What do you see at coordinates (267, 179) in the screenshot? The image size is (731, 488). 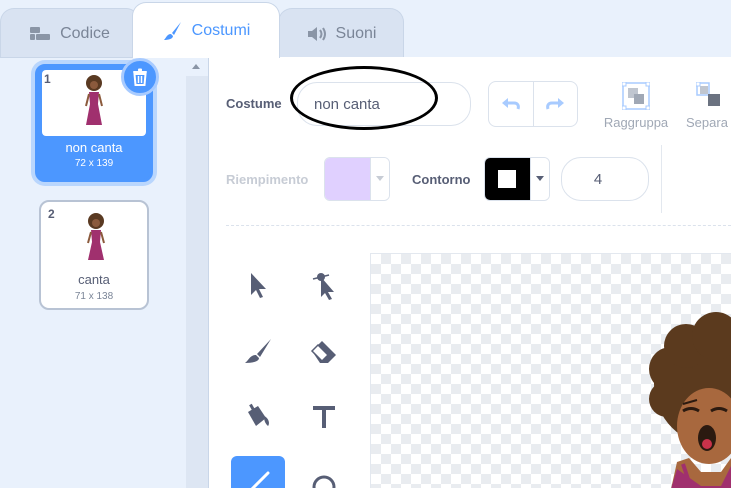 I see `fill-label: Riempimento` at bounding box center [267, 179].